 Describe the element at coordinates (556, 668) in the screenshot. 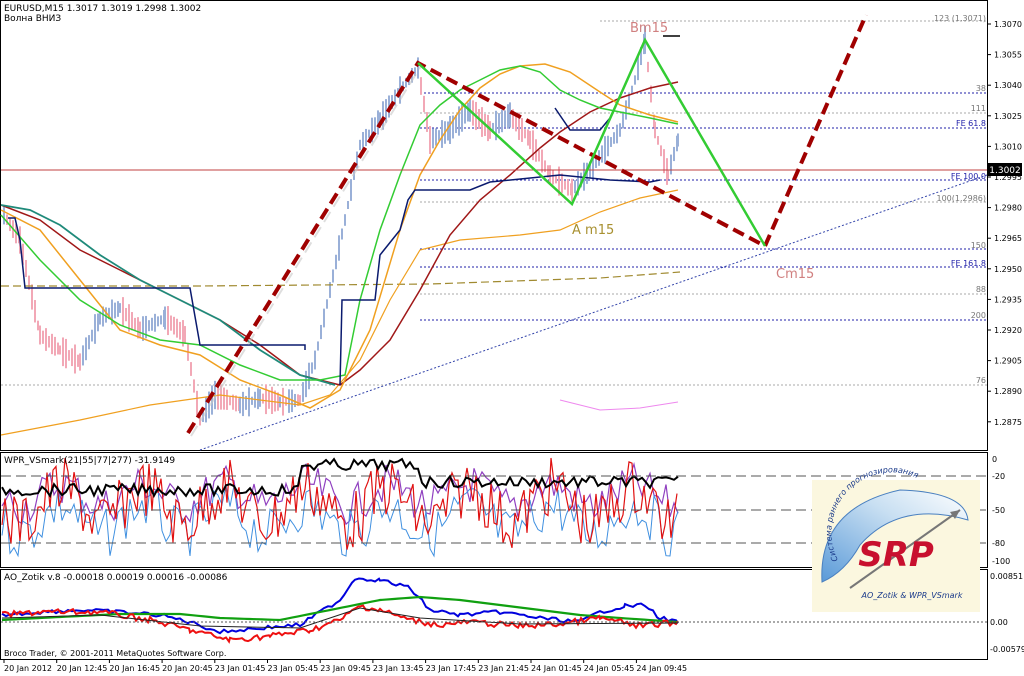

I see `time-tick-label: 24 Jan 01:45` at that location.